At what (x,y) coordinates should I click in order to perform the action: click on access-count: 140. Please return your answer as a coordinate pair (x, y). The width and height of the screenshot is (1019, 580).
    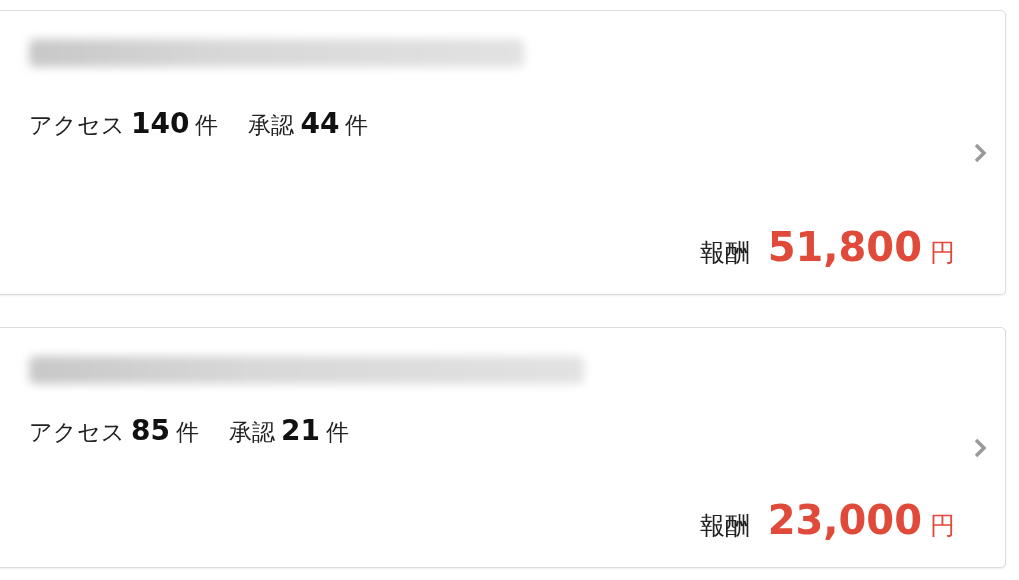
    Looking at the image, I should click on (160, 123).